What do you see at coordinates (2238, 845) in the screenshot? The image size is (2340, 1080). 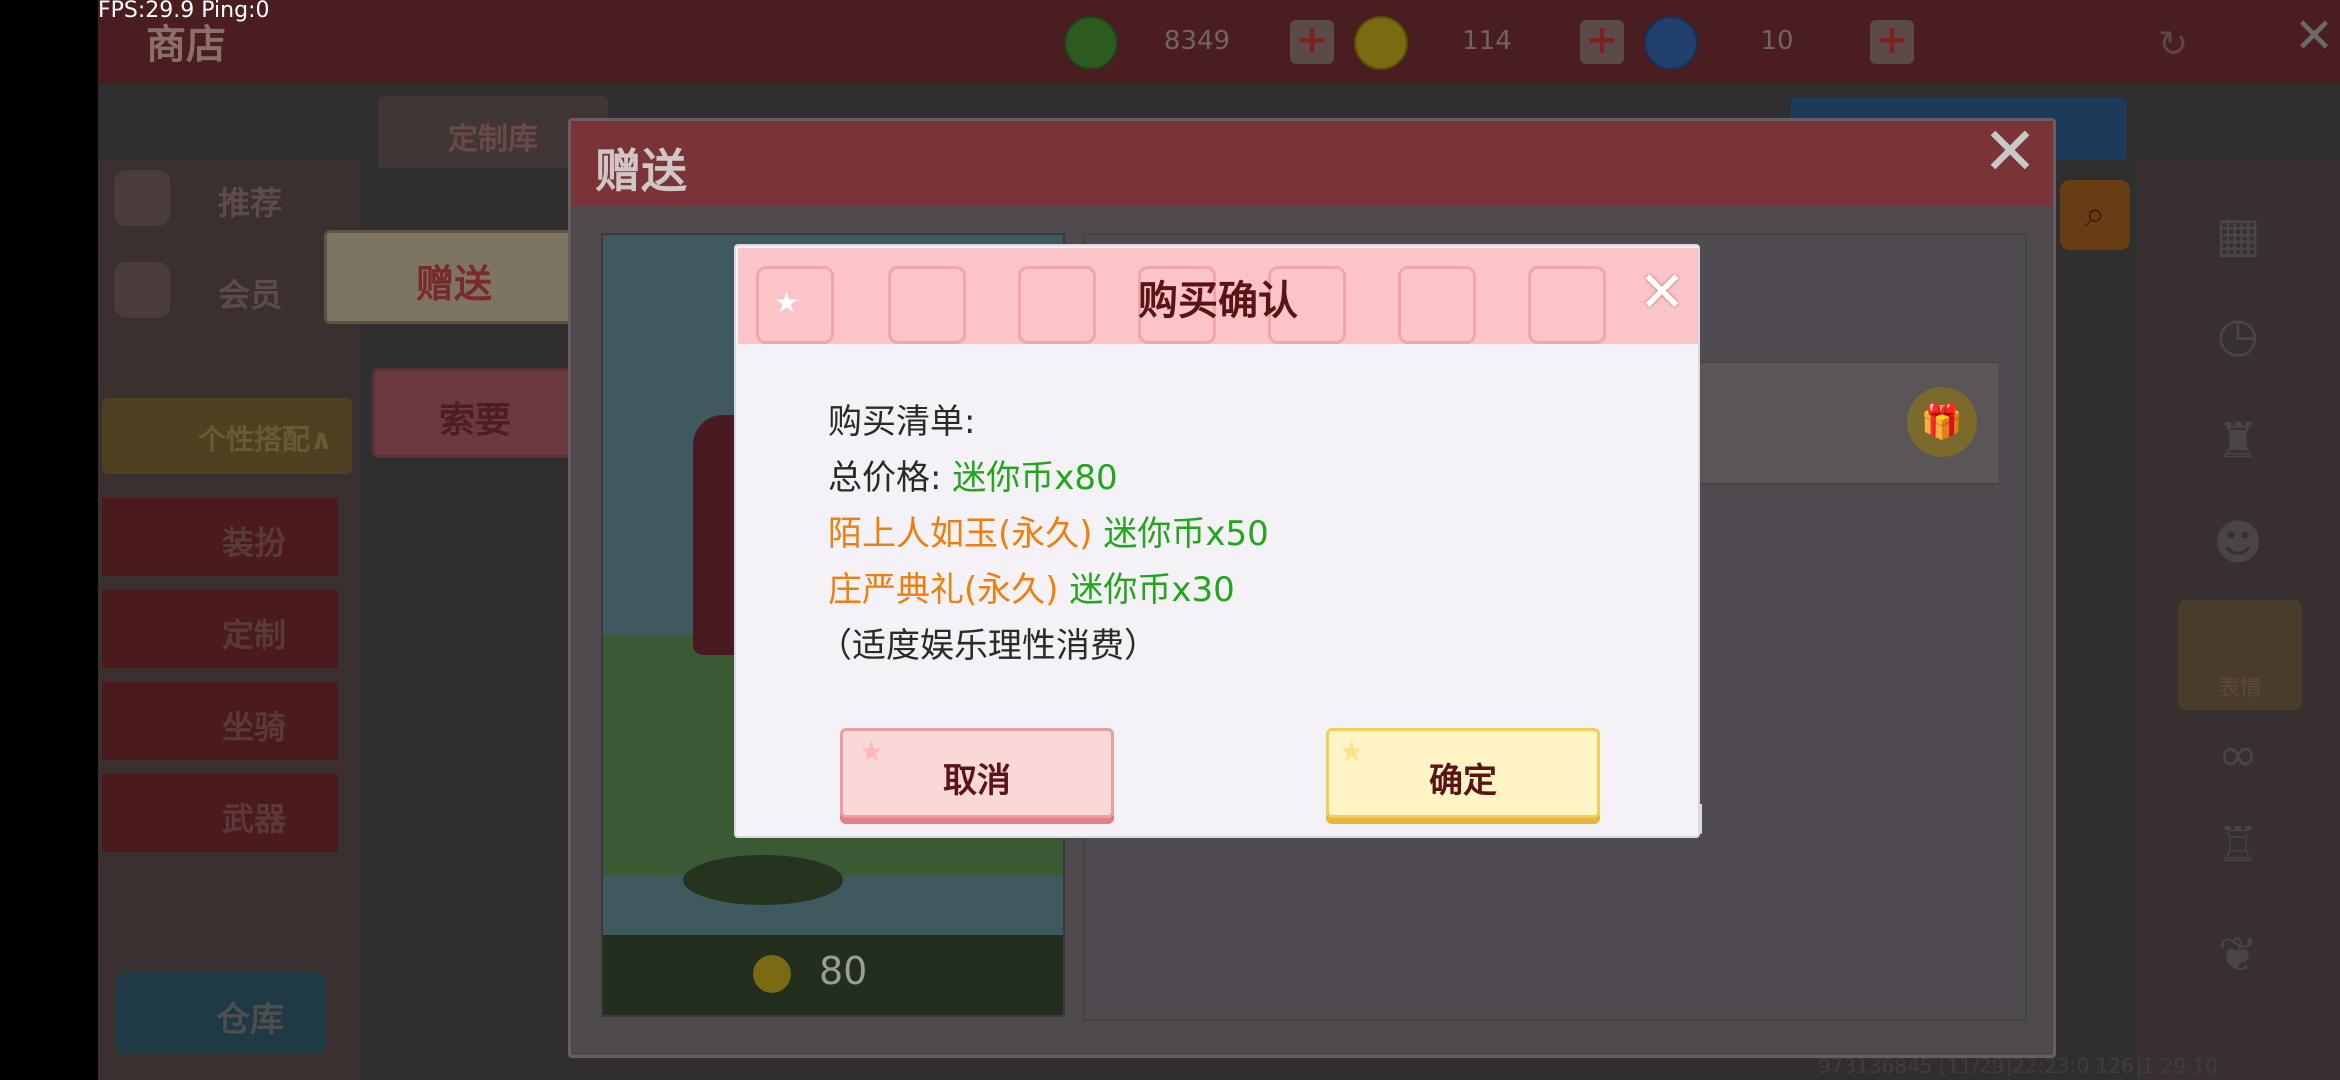 I see `shirt-icon: ♖` at bounding box center [2238, 845].